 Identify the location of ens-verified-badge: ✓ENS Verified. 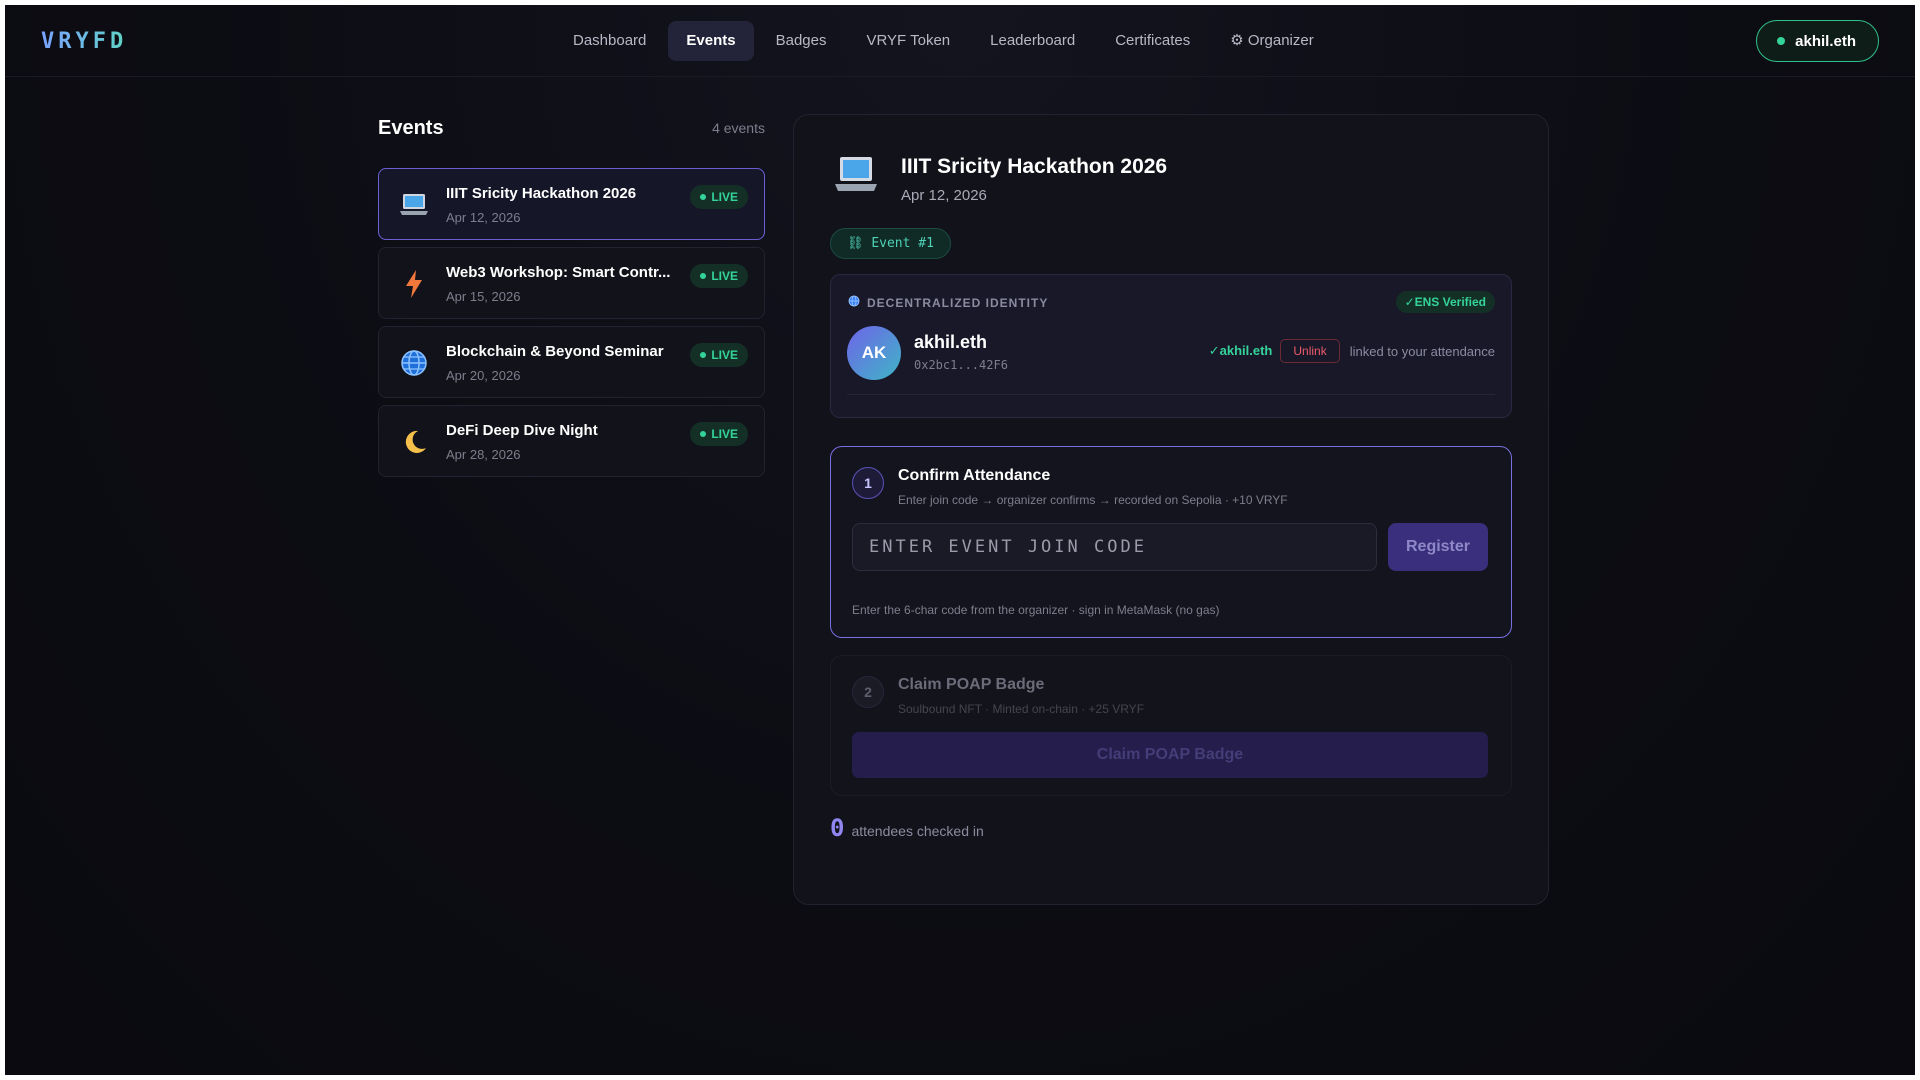
(1445, 302).